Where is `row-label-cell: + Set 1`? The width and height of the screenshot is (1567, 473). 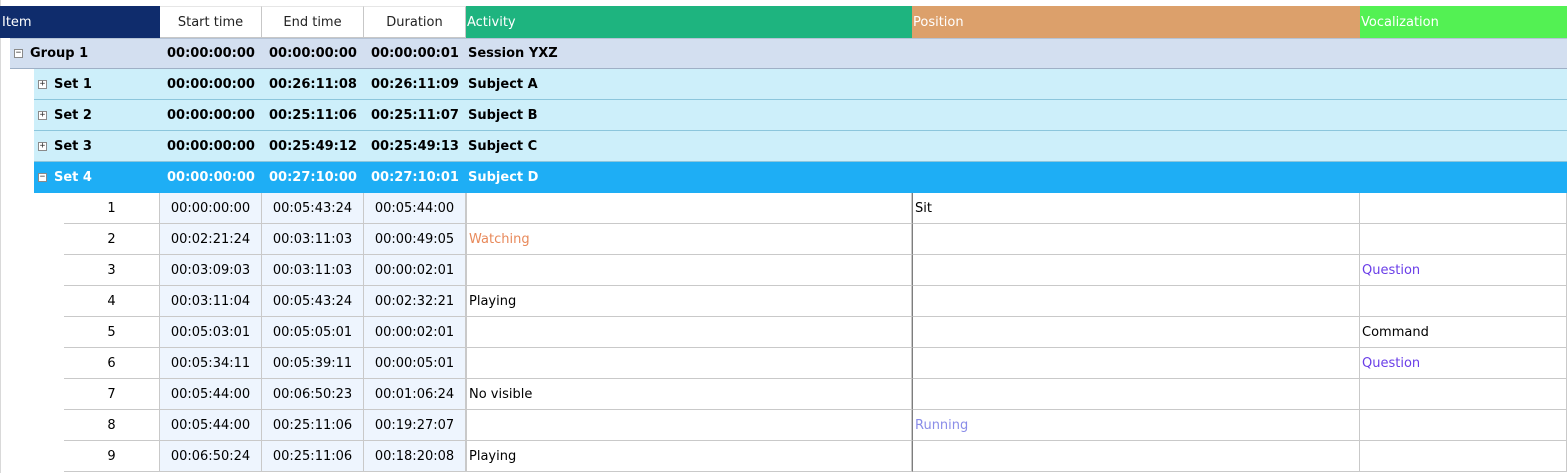 row-label-cell: + Set 1 is located at coordinates (99, 84).